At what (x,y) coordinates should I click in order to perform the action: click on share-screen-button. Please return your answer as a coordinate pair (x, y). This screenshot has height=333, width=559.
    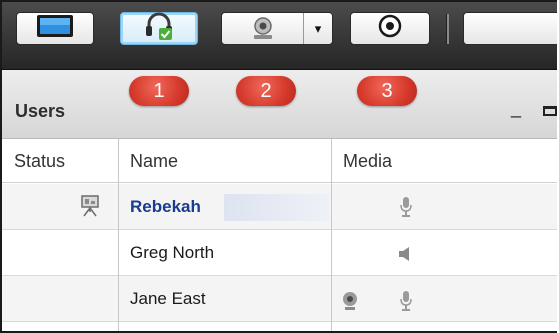
    Looking at the image, I should click on (55, 28).